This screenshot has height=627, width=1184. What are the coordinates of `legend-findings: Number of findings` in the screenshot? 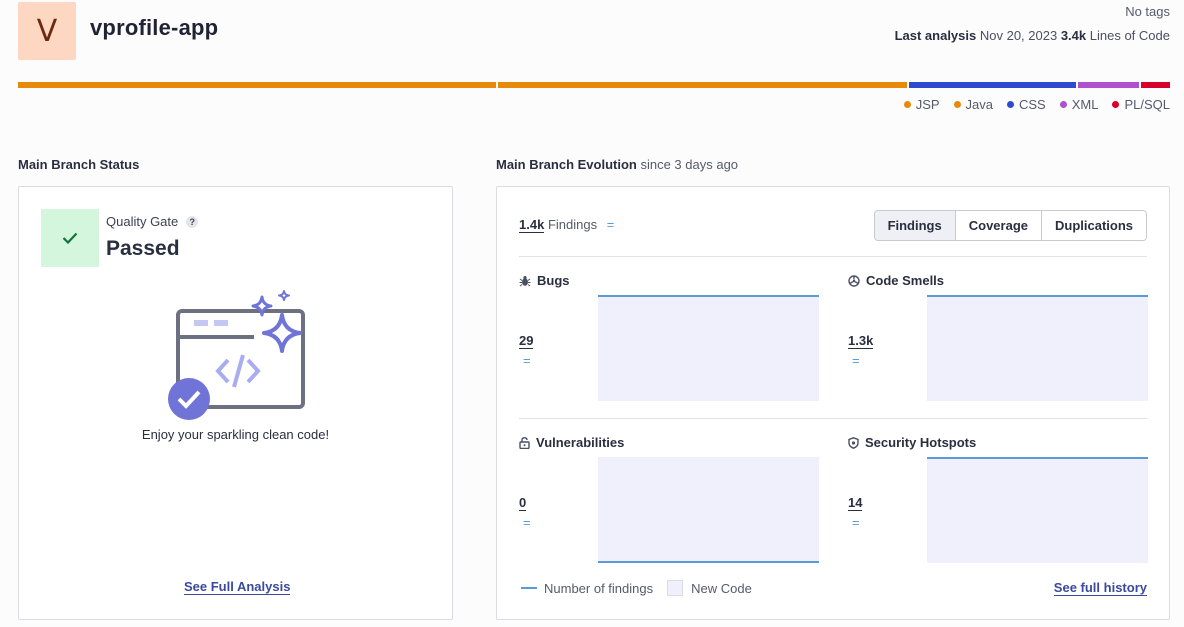 It's located at (599, 588).